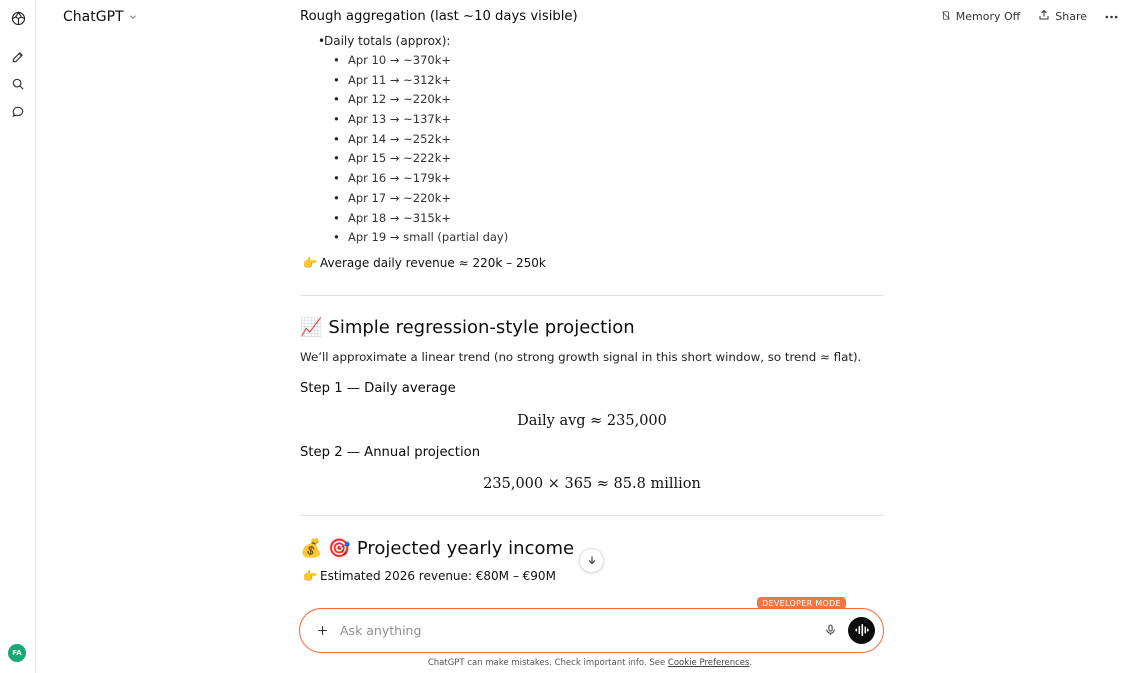  I want to click on list-item: Apr 19 → small (partial day), so click(420, 240).